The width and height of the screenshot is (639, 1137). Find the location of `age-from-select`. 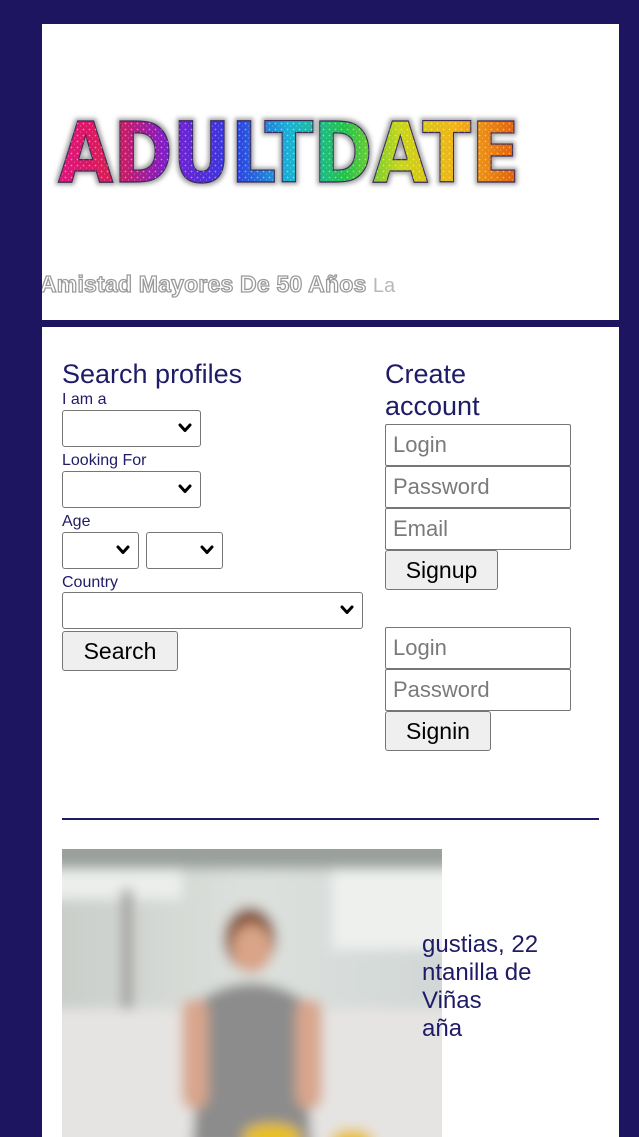

age-from-select is located at coordinates (100, 550).